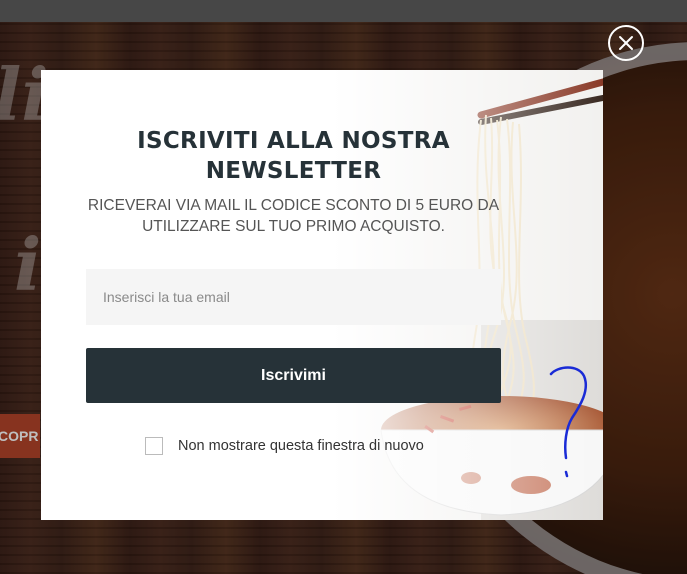 The image size is (687, 574). Describe the element at coordinates (568, 422) in the screenshot. I see `question-mark-annotation-icon` at that location.